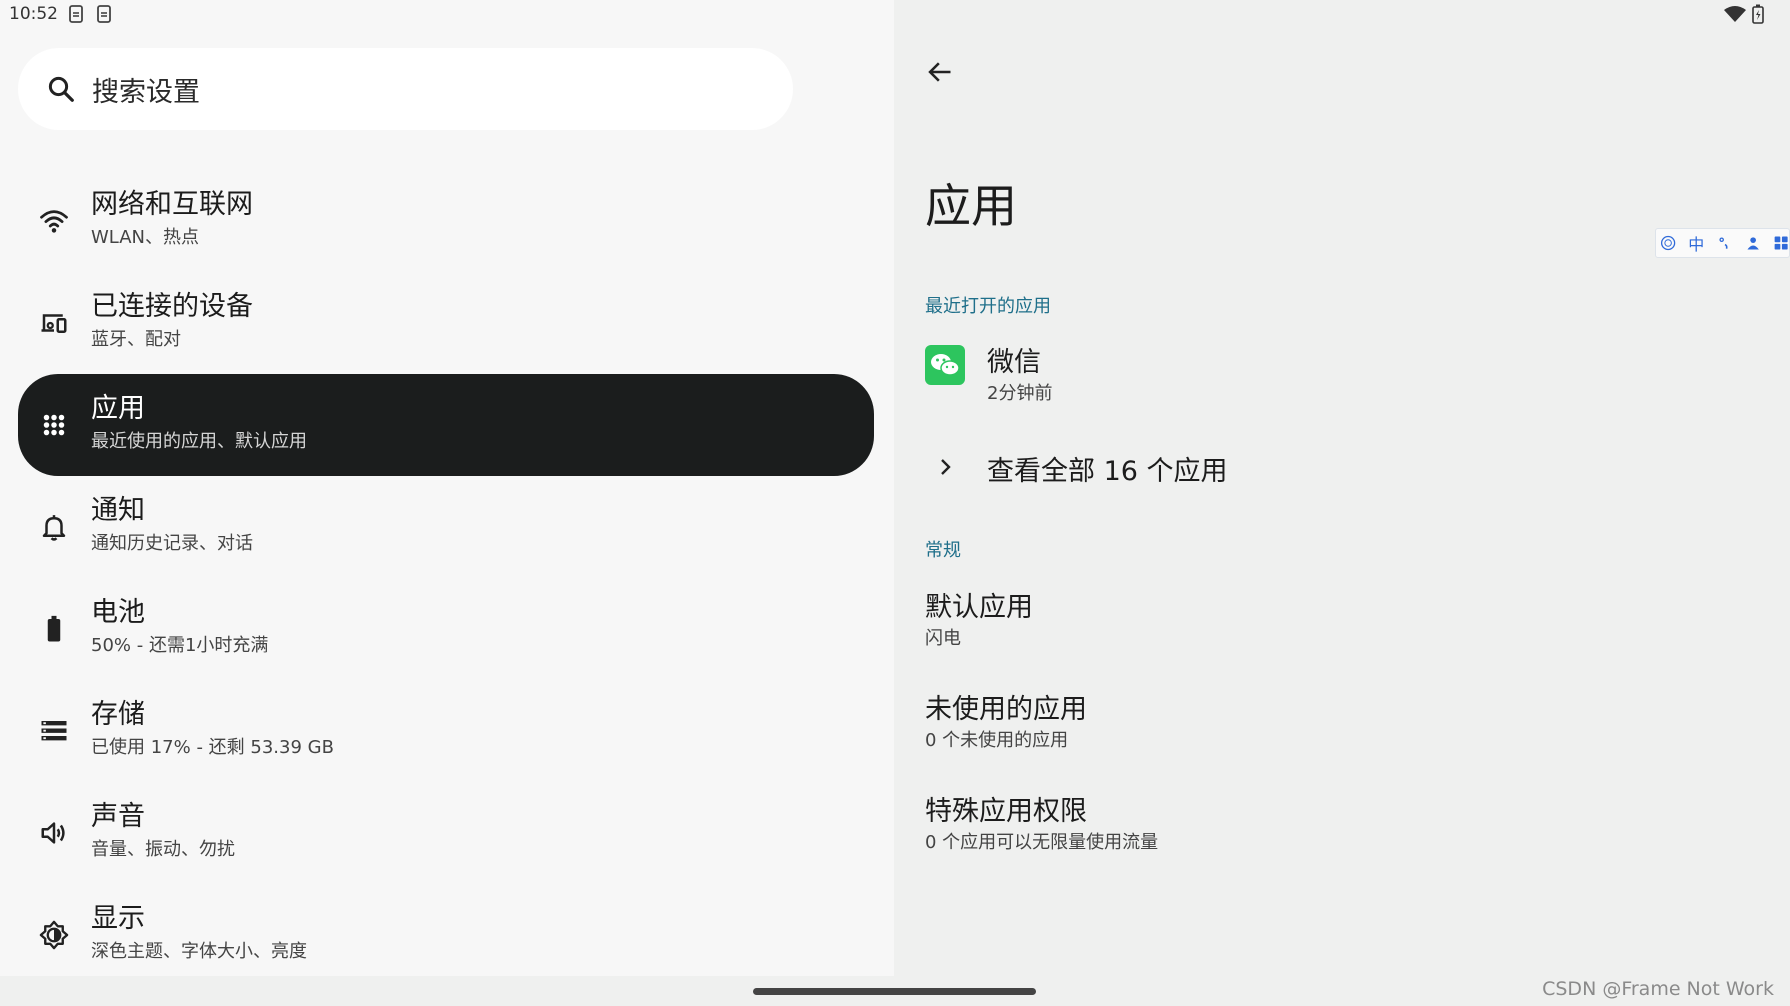  Describe the element at coordinates (172, 204) in the screenshot. I see `menu-item-title: 网络和互联网` at that location.